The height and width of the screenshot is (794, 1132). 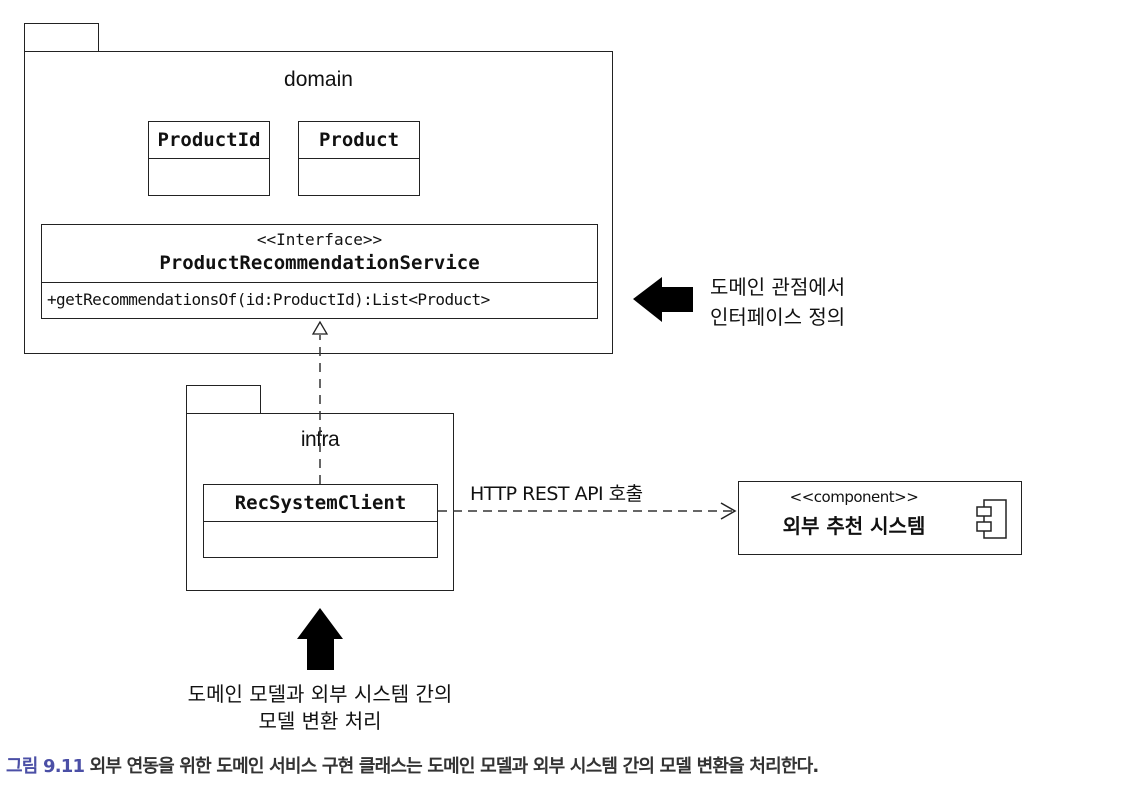 I want to click on up-arrow-icon, so click(x=320, y=639).